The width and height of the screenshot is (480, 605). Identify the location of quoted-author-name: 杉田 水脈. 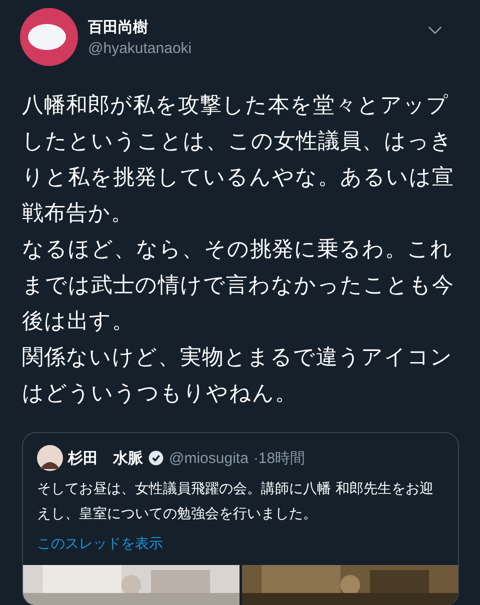
(105, 458).